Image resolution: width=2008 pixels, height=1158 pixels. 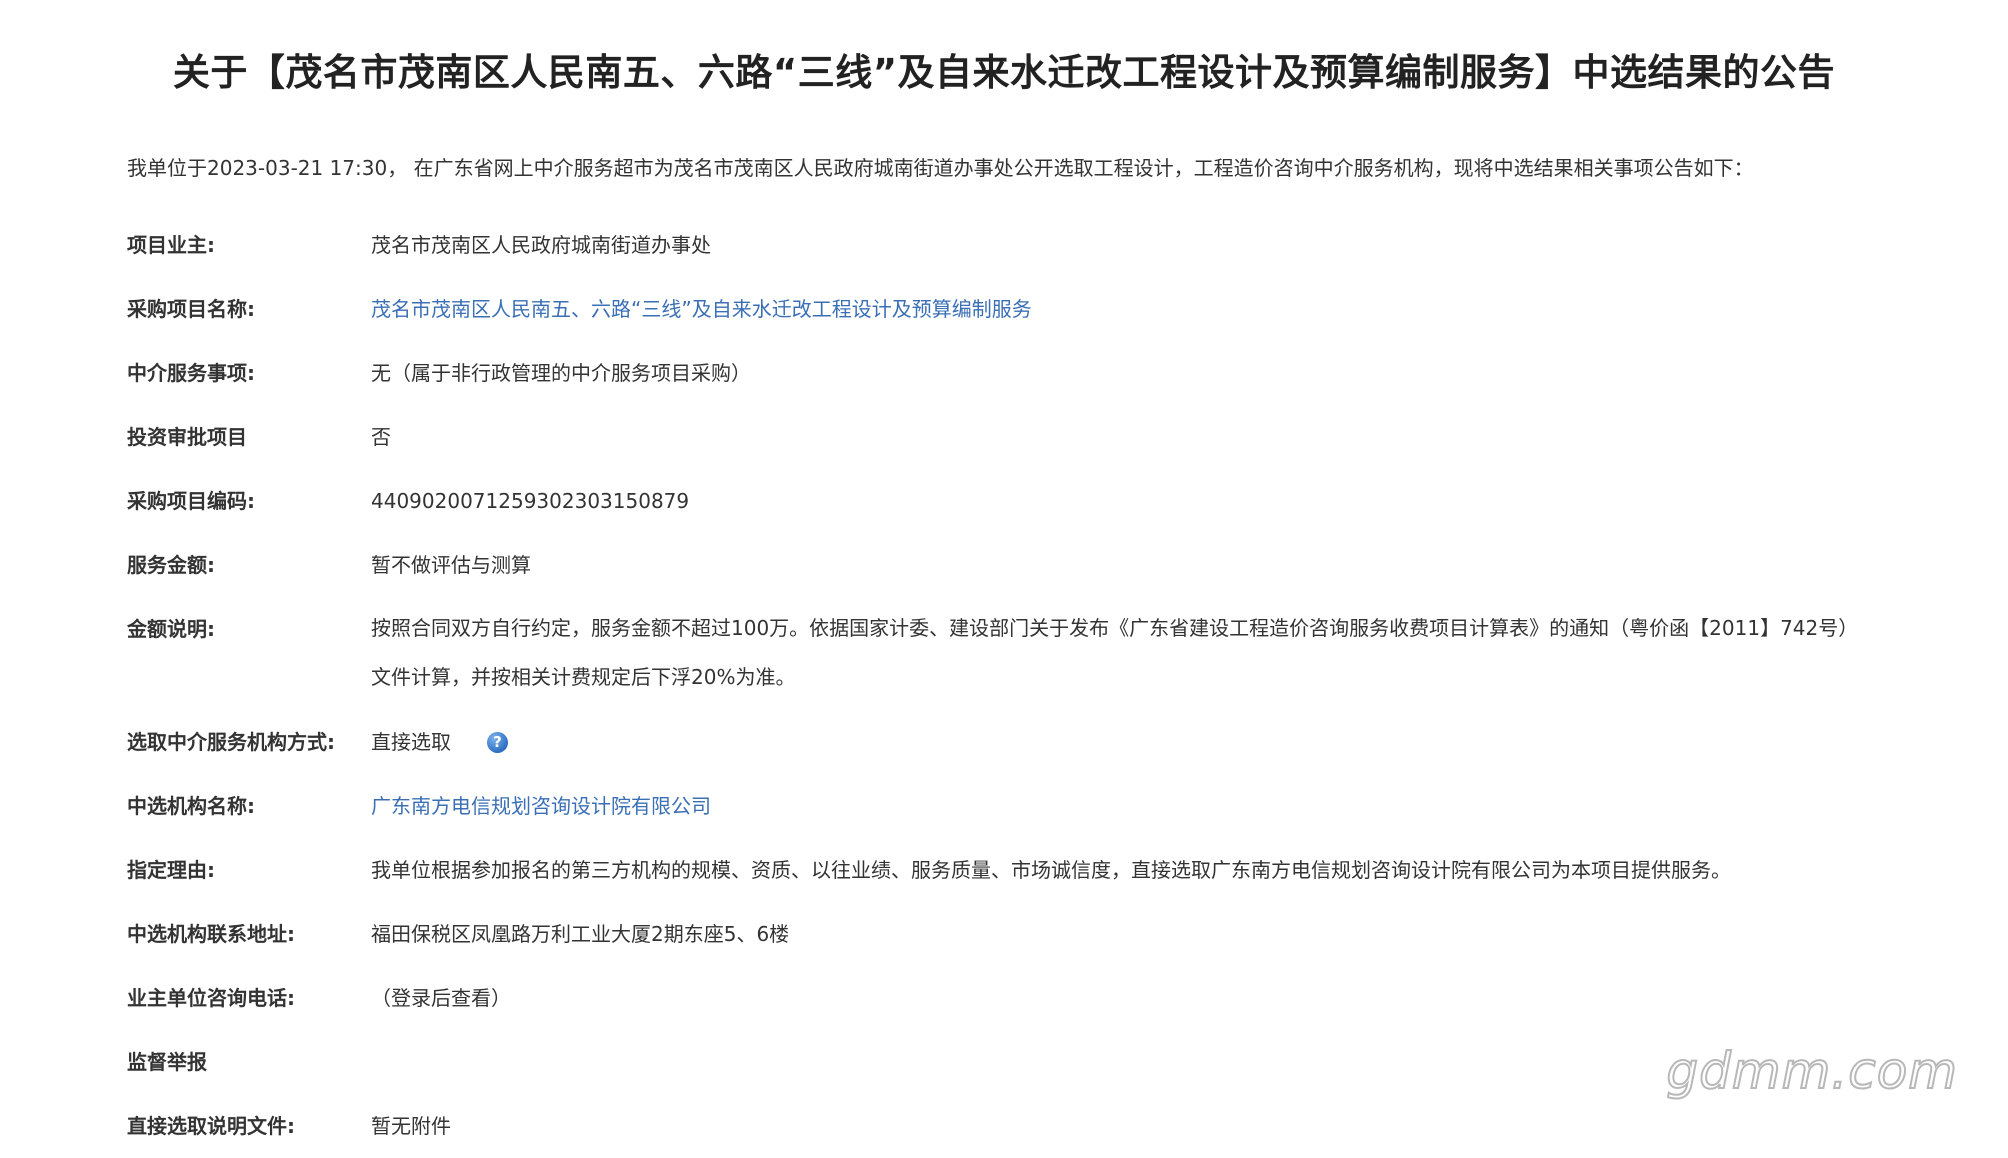 I want to click on amount-note-line-2: 文件计算，并按相关计费规定后下浮20%为准。, so click(x=583, y=677).